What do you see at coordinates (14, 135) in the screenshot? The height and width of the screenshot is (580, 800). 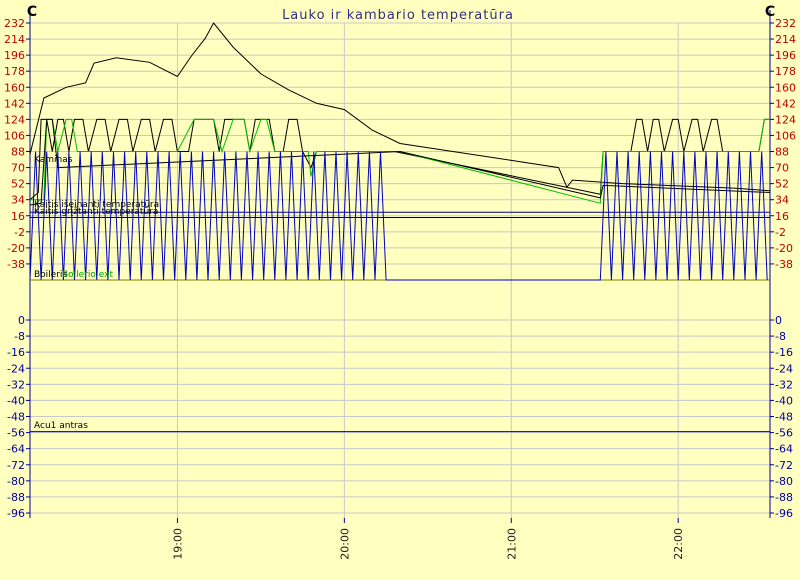 I see `y-tick-label-left: 106` at bounding box center [14, 135].